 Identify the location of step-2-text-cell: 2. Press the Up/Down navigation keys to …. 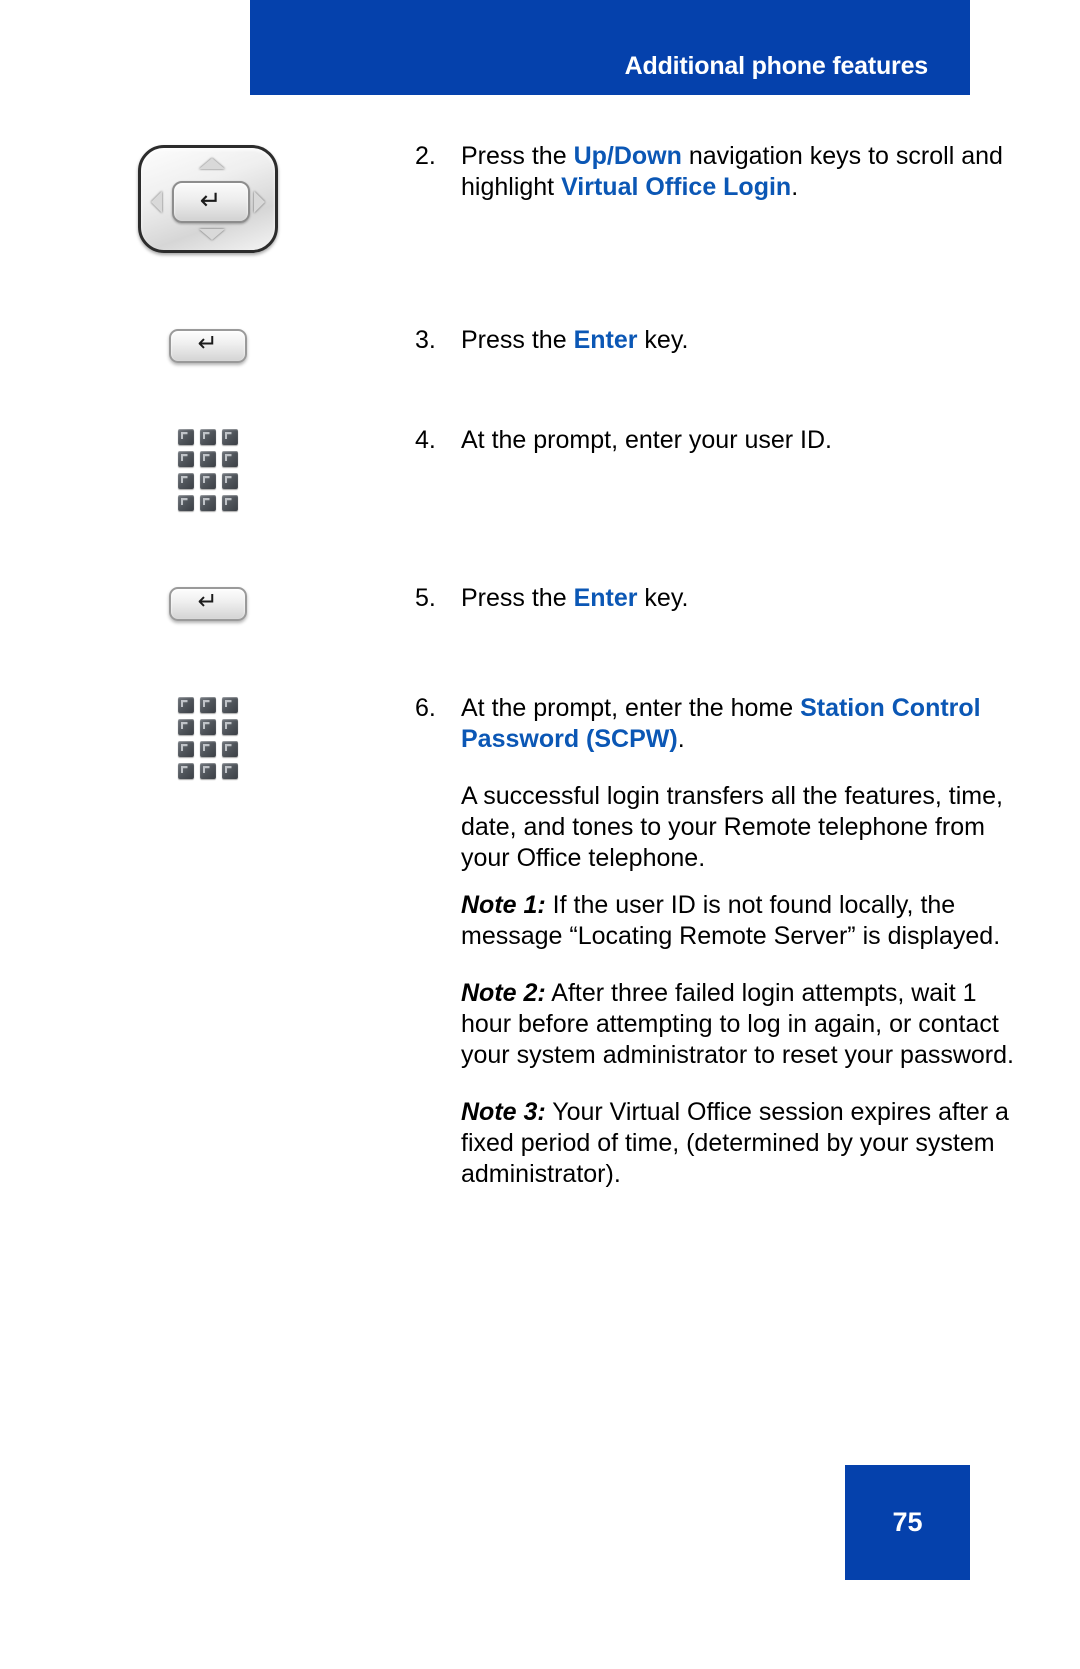
(747, 172).